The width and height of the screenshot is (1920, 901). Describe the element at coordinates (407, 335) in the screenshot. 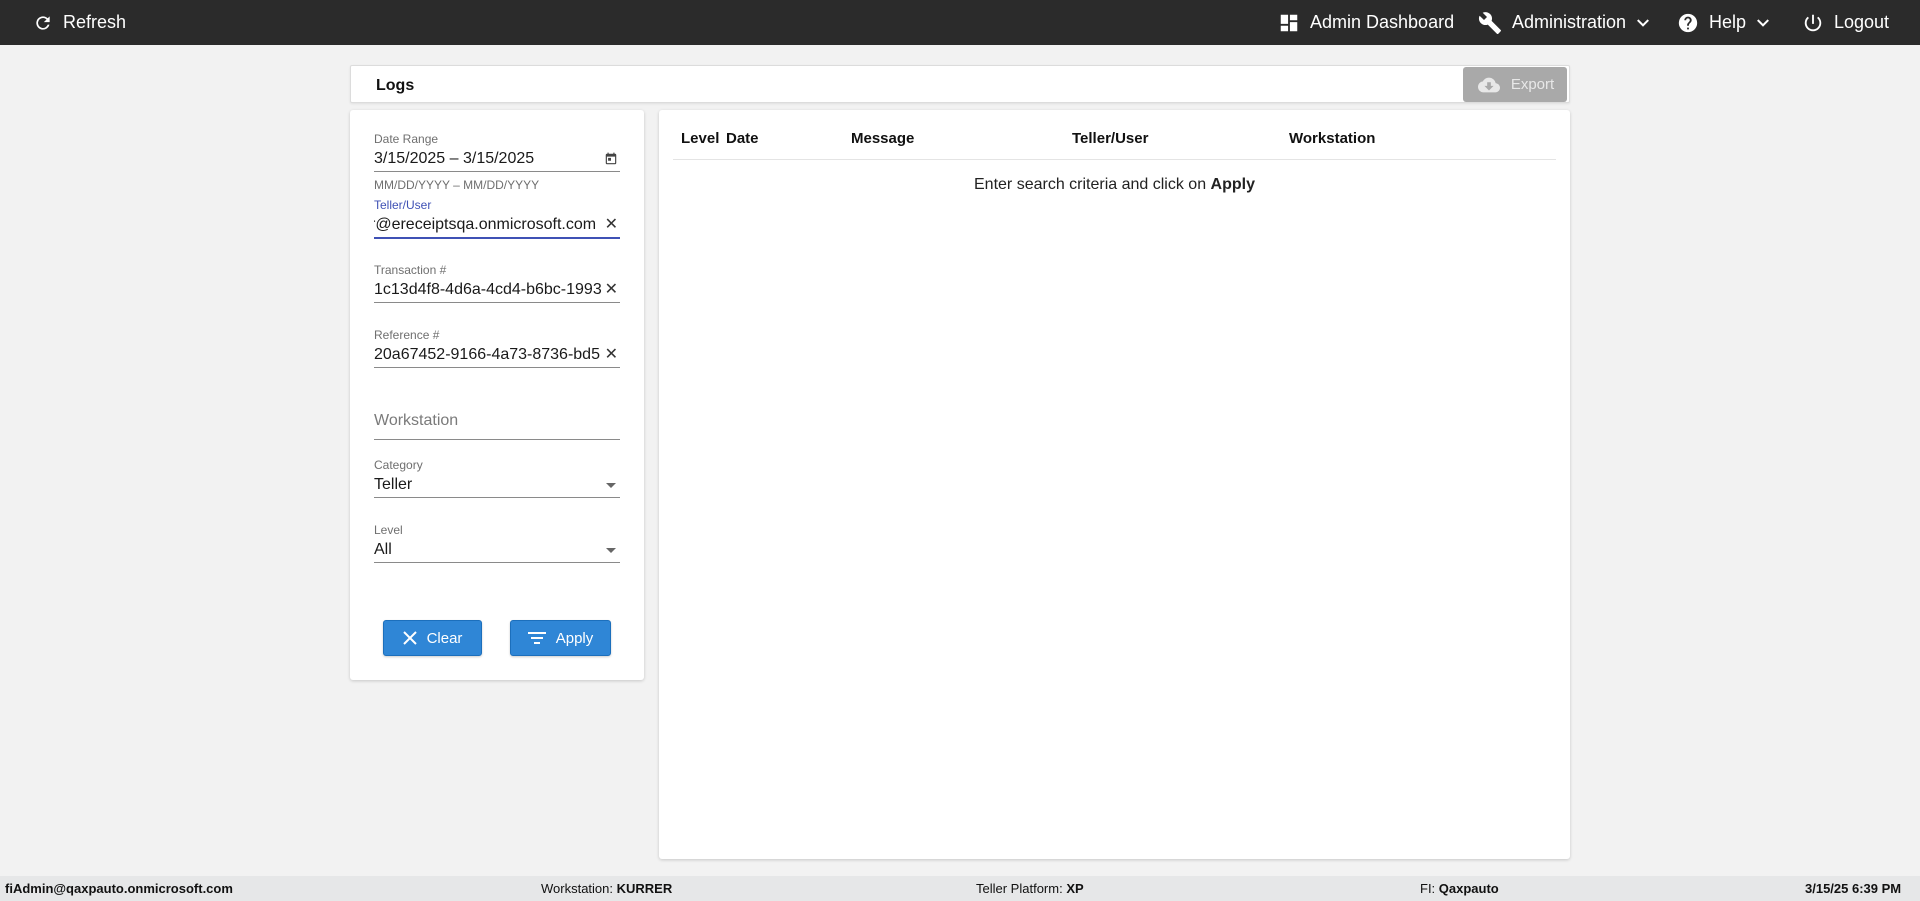

I see `reference-label: Reference #` at that location.